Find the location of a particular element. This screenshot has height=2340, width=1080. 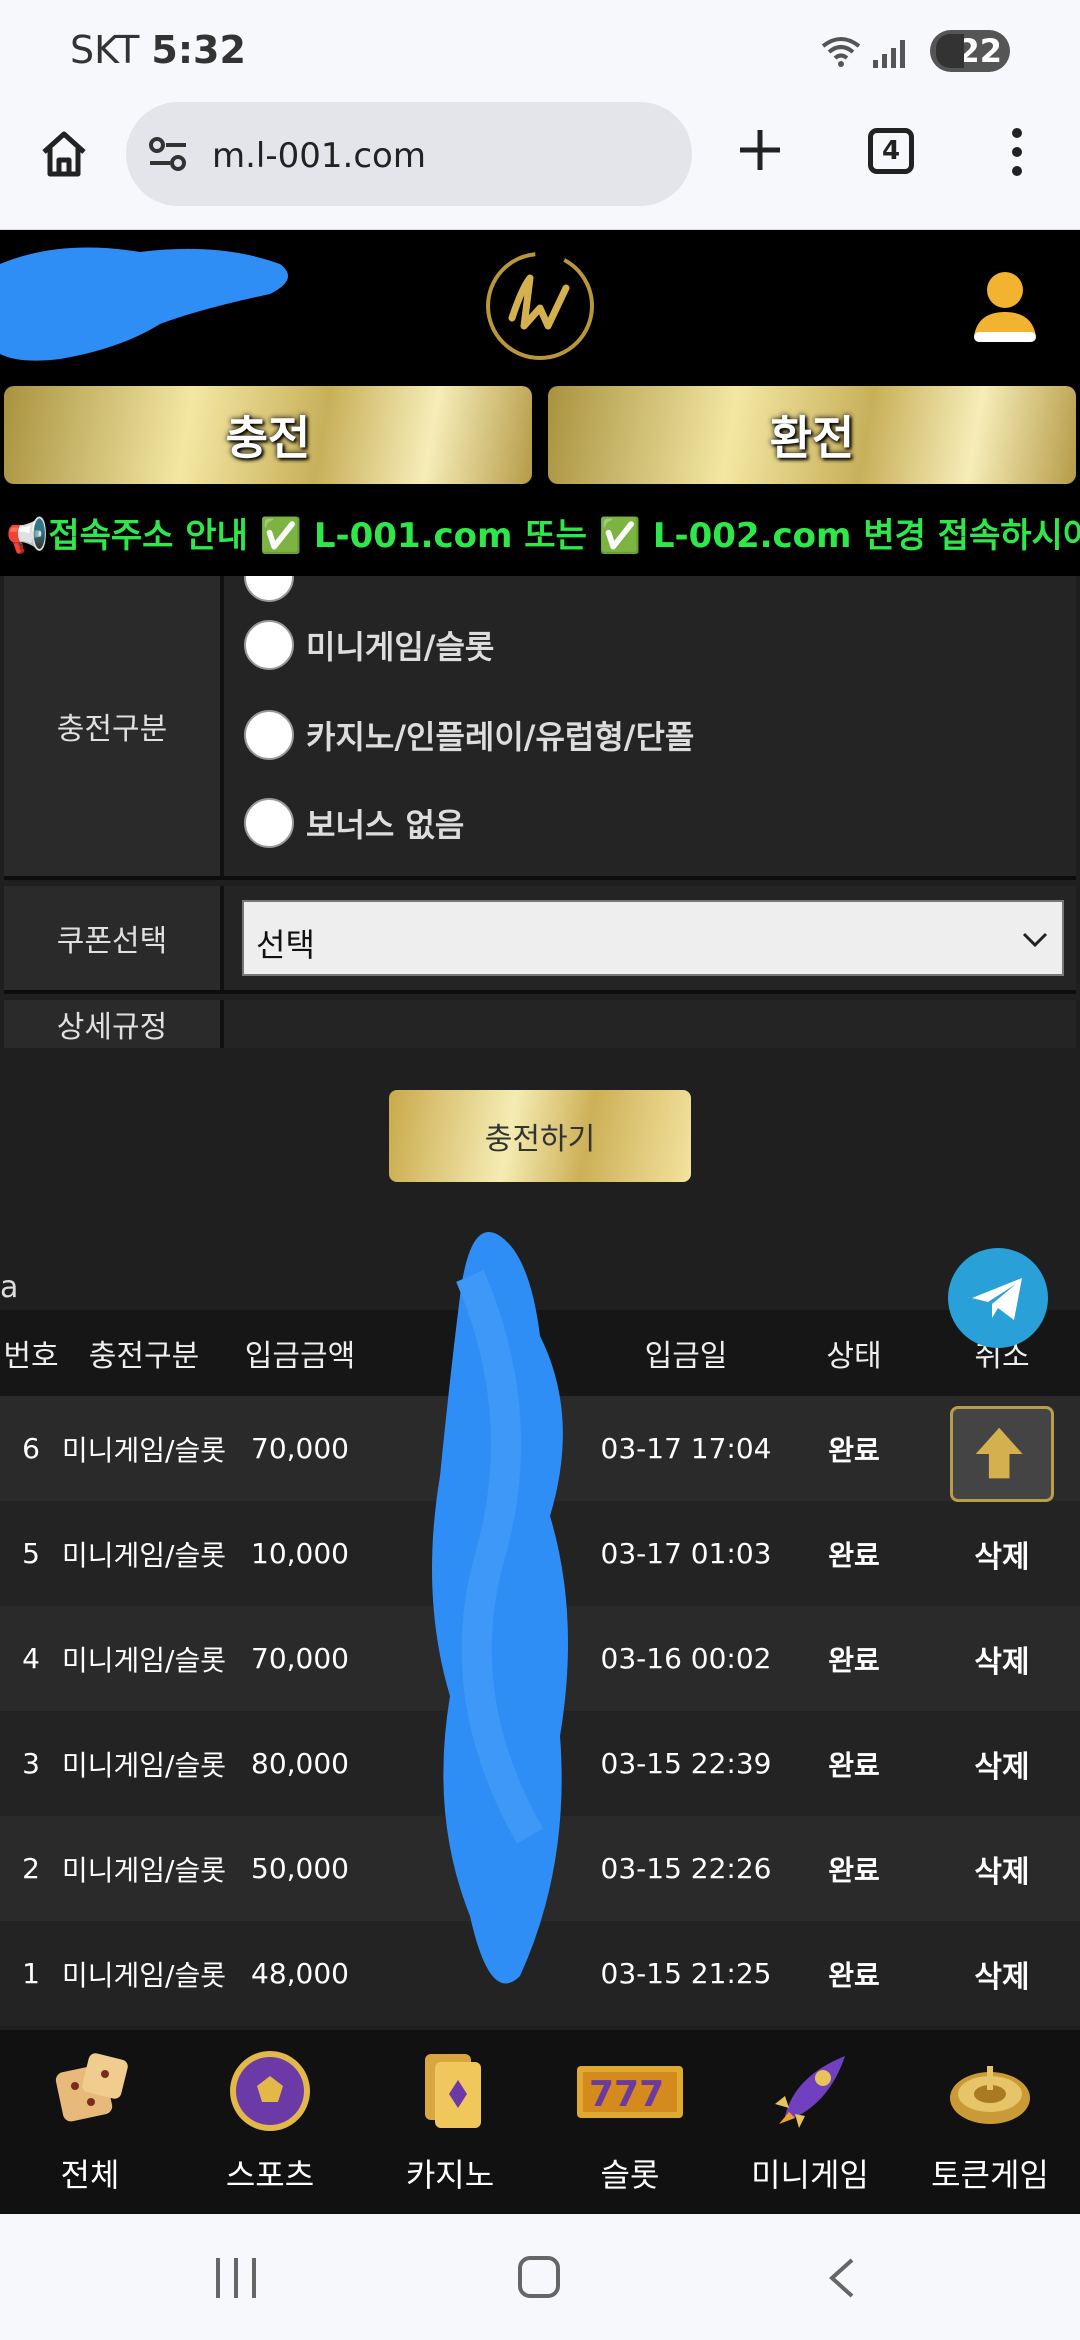

charge-button: 충전 is located at coordinates (268, 435).